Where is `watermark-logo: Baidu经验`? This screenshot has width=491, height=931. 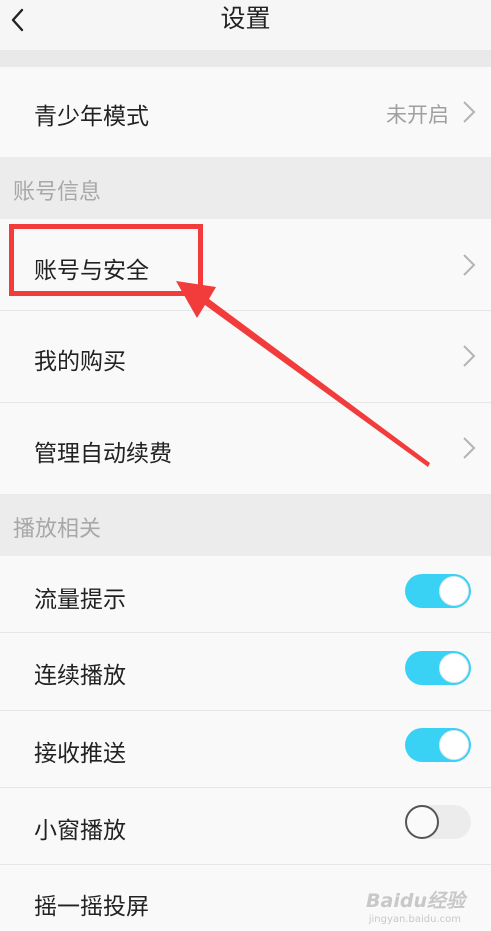
watermark-logo: Baidu经验 is located at coordinates (415, 901).